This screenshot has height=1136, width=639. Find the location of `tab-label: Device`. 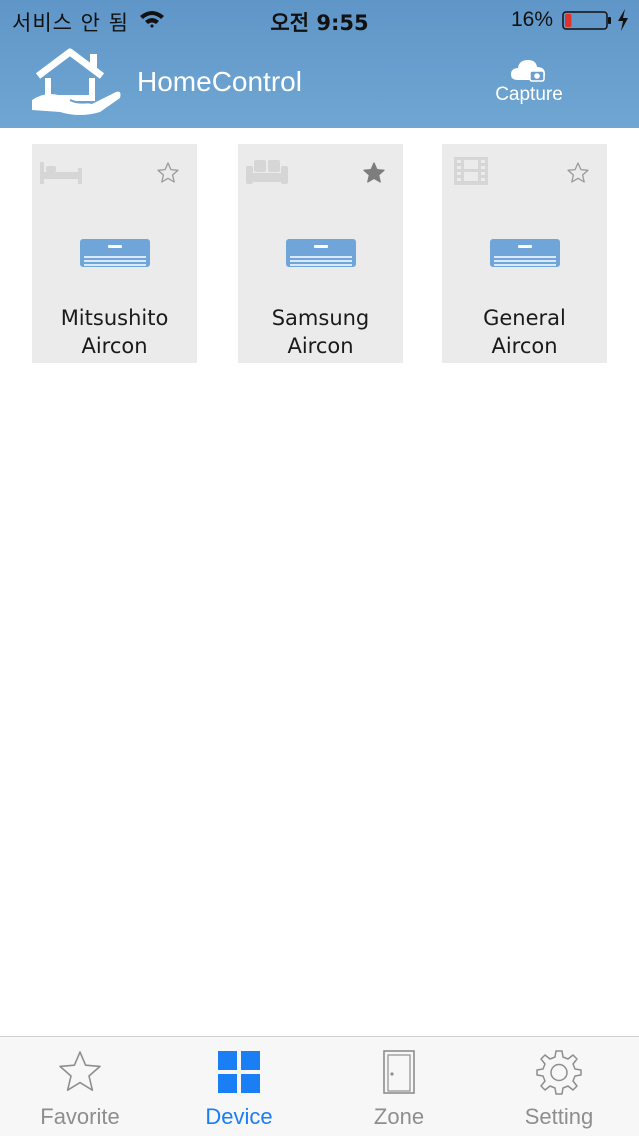

tab-label: Device is located at coordinates (239, 1116).